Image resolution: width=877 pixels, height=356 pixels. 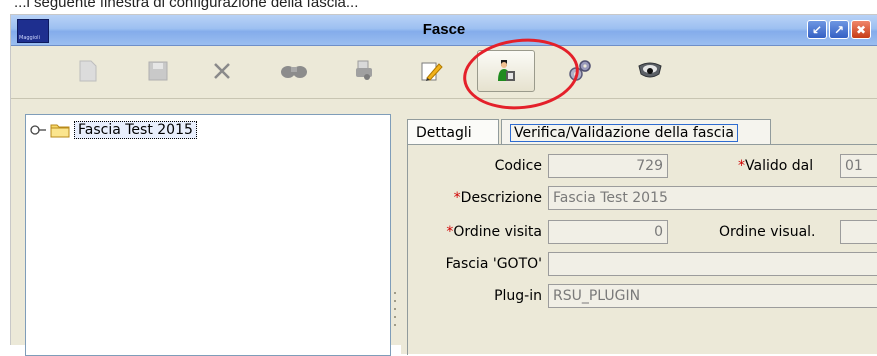 I want to click on fascia-goto-label: Fascia 'GOTO', so click(x=493, y=264).